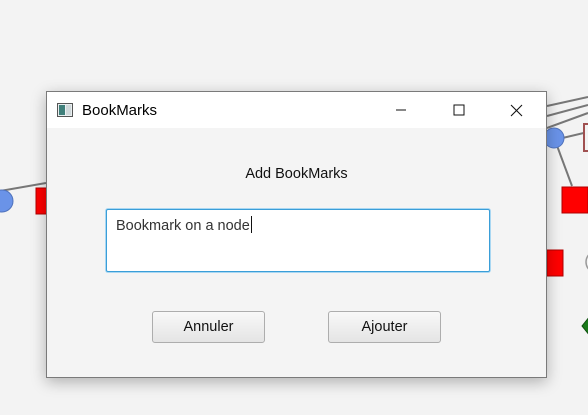 The image size is (588, 415). What do you see at coordinates (384, 327) in the screenshot?
I see `add-button: Ajouter` at bounding box center [384, 327].